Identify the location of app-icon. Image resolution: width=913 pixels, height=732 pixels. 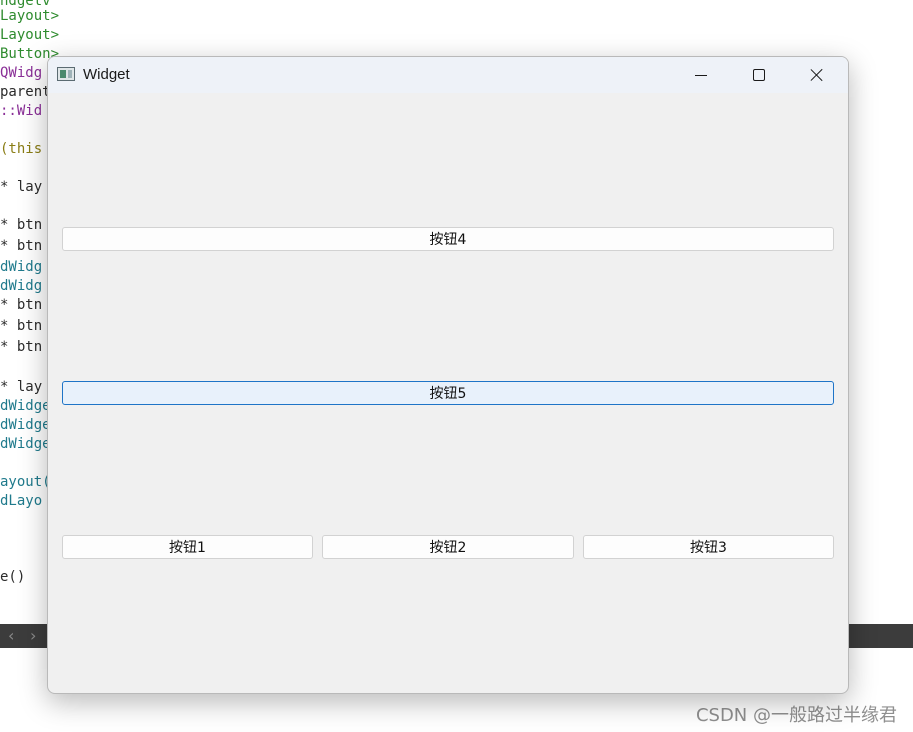
(66, 74).